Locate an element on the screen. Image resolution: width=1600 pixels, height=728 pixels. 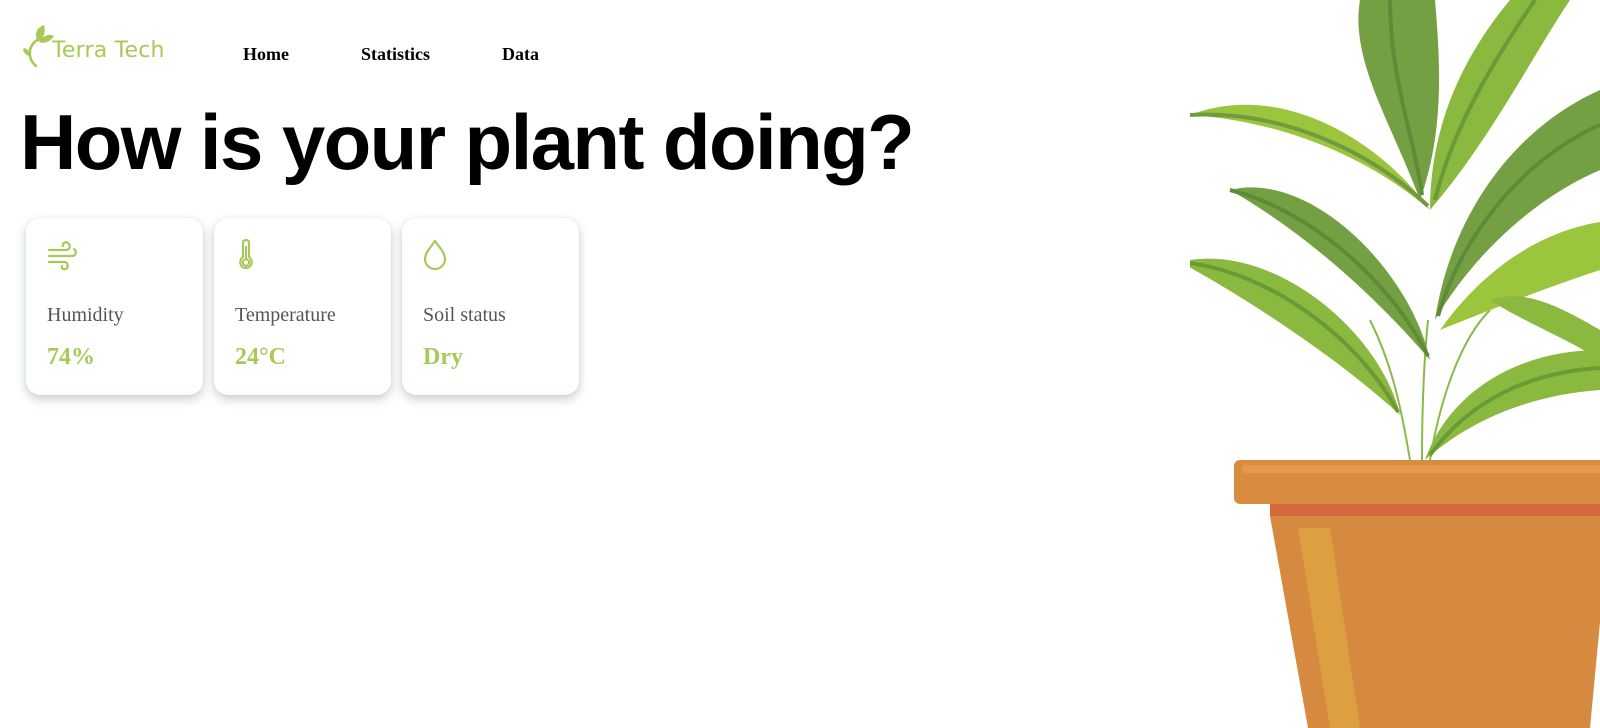
temperature-label: Temperature is located at coordinates (285, 315).